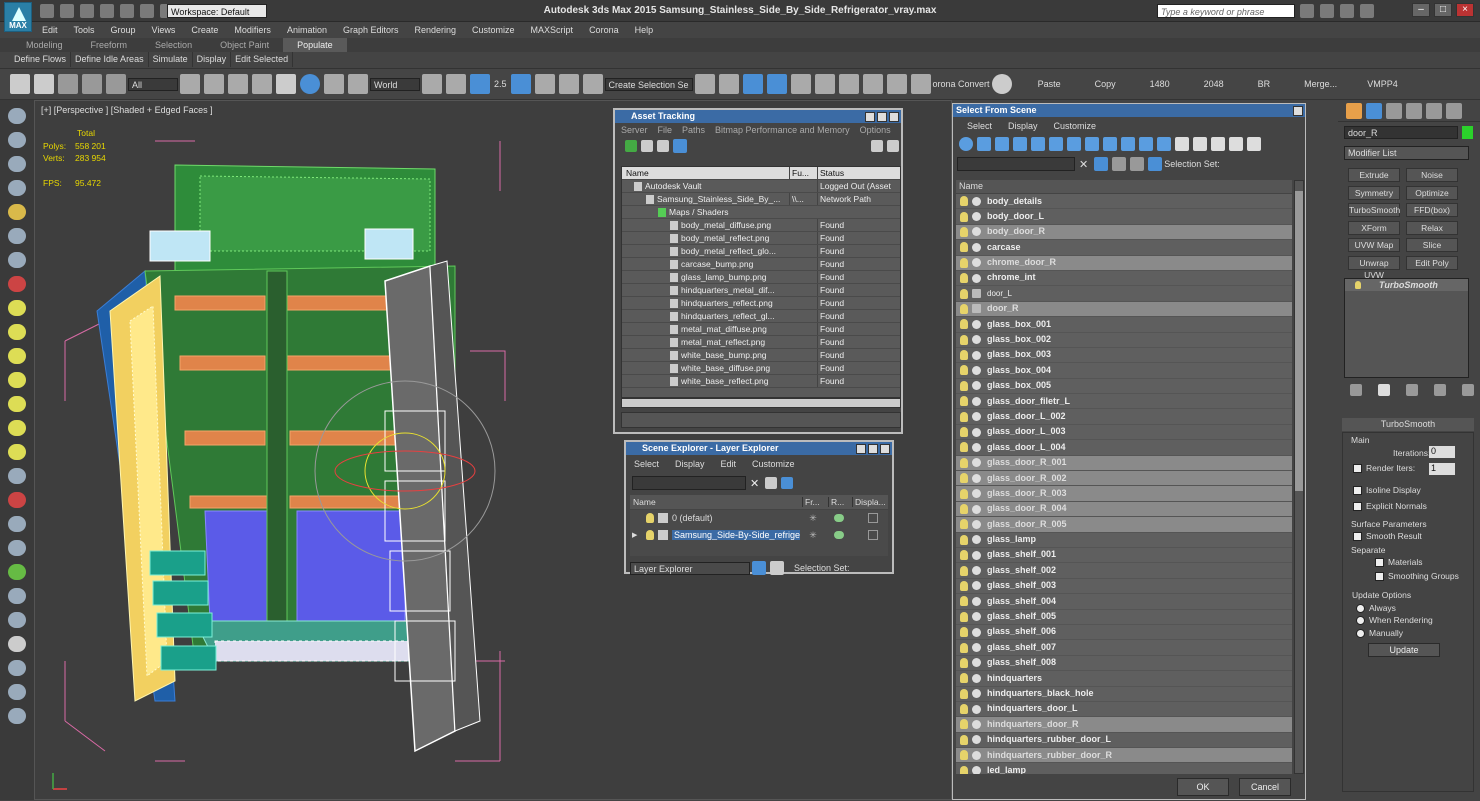 This screenshot has height=801, width=1480. What do you see at coordinates (787, 483) in the screenshot?
I see `new-layer-icon` at bounding box center [787, 483].